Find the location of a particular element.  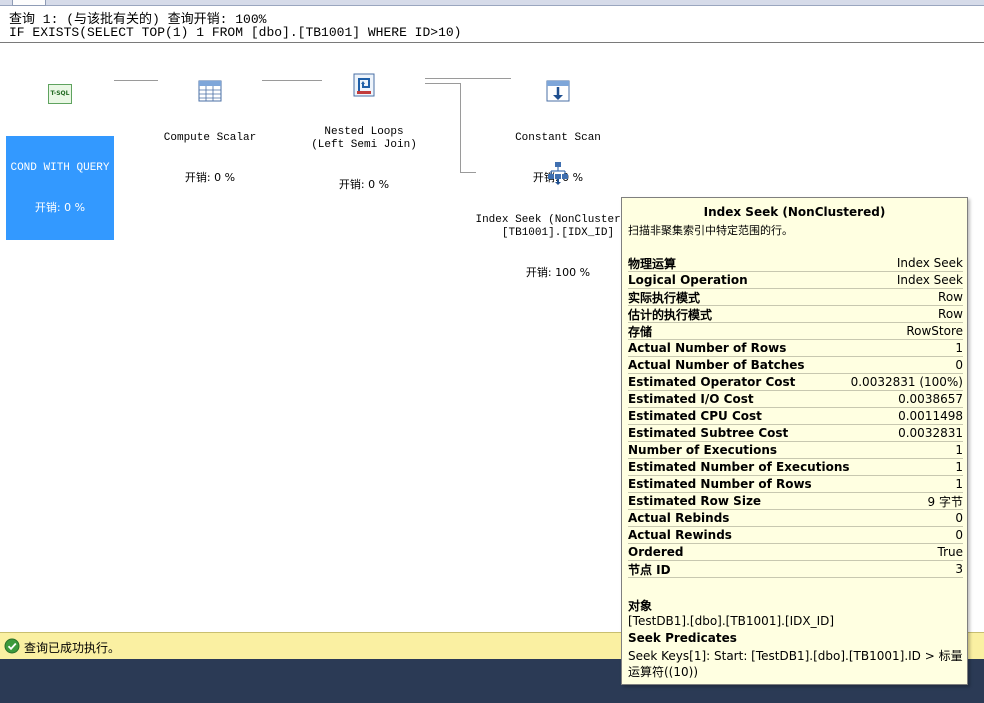

property-name: Number of Executions is located at coordinates (703, 450).